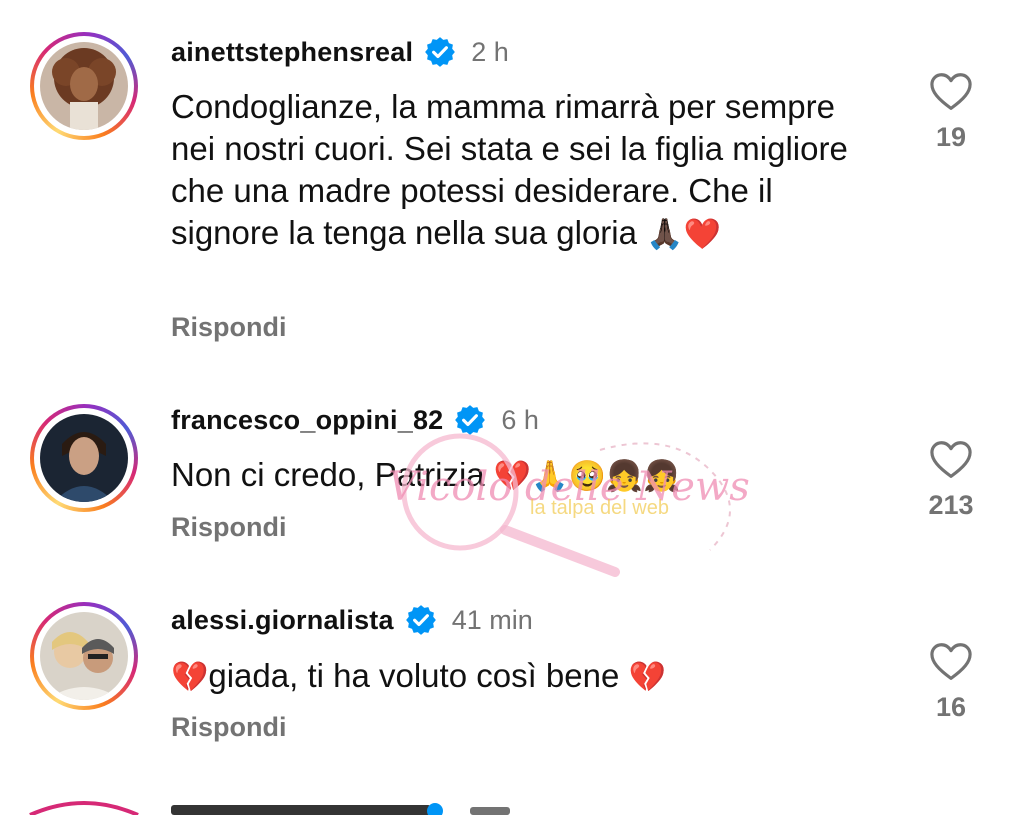 Image resolution: width=1024 pixels, height=820 pixels. What do you see at coordinates (512, 807) in the screenshot?
I see `next-comment-partial` at bounding box center [512, 807].